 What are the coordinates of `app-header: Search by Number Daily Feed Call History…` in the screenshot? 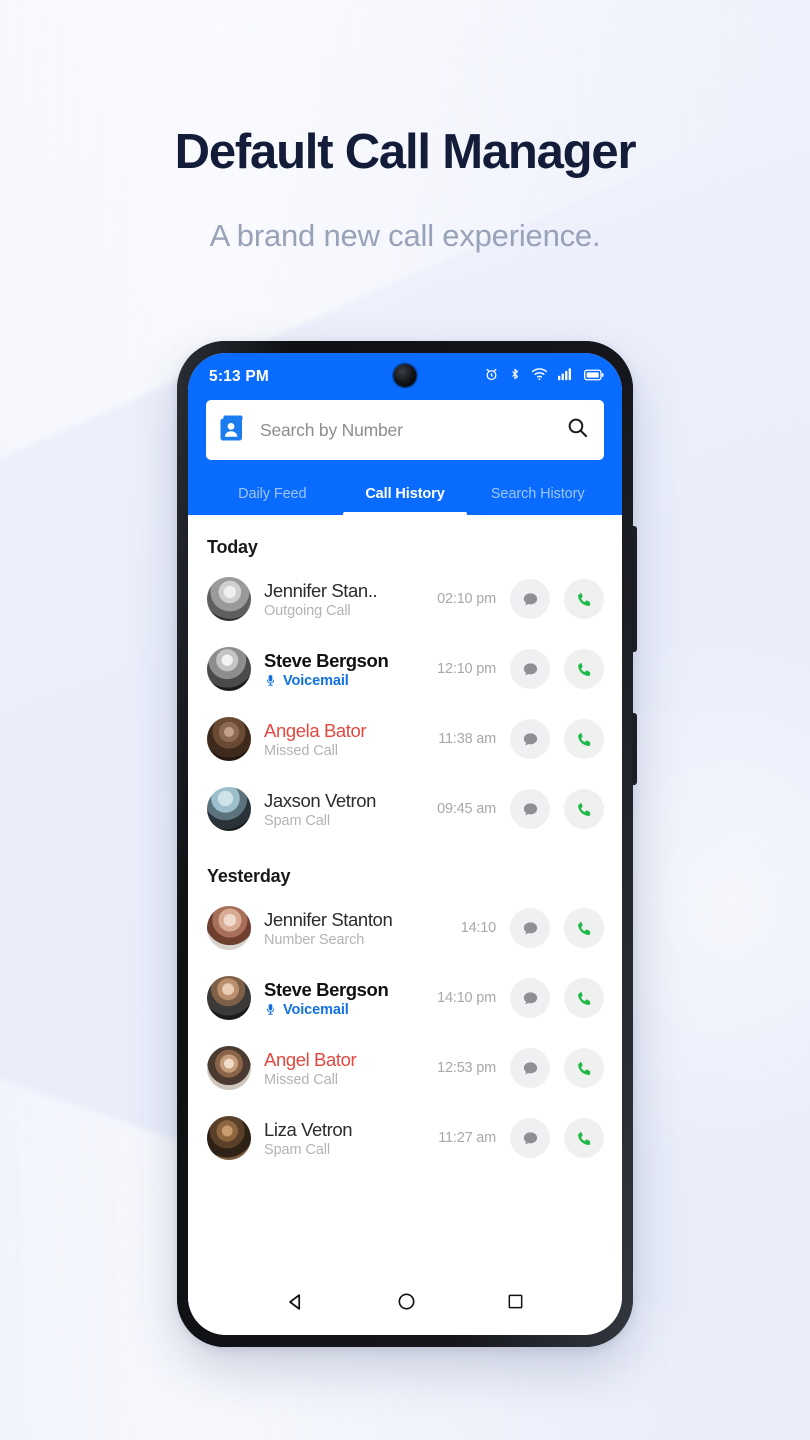 It's located at (405, 457).